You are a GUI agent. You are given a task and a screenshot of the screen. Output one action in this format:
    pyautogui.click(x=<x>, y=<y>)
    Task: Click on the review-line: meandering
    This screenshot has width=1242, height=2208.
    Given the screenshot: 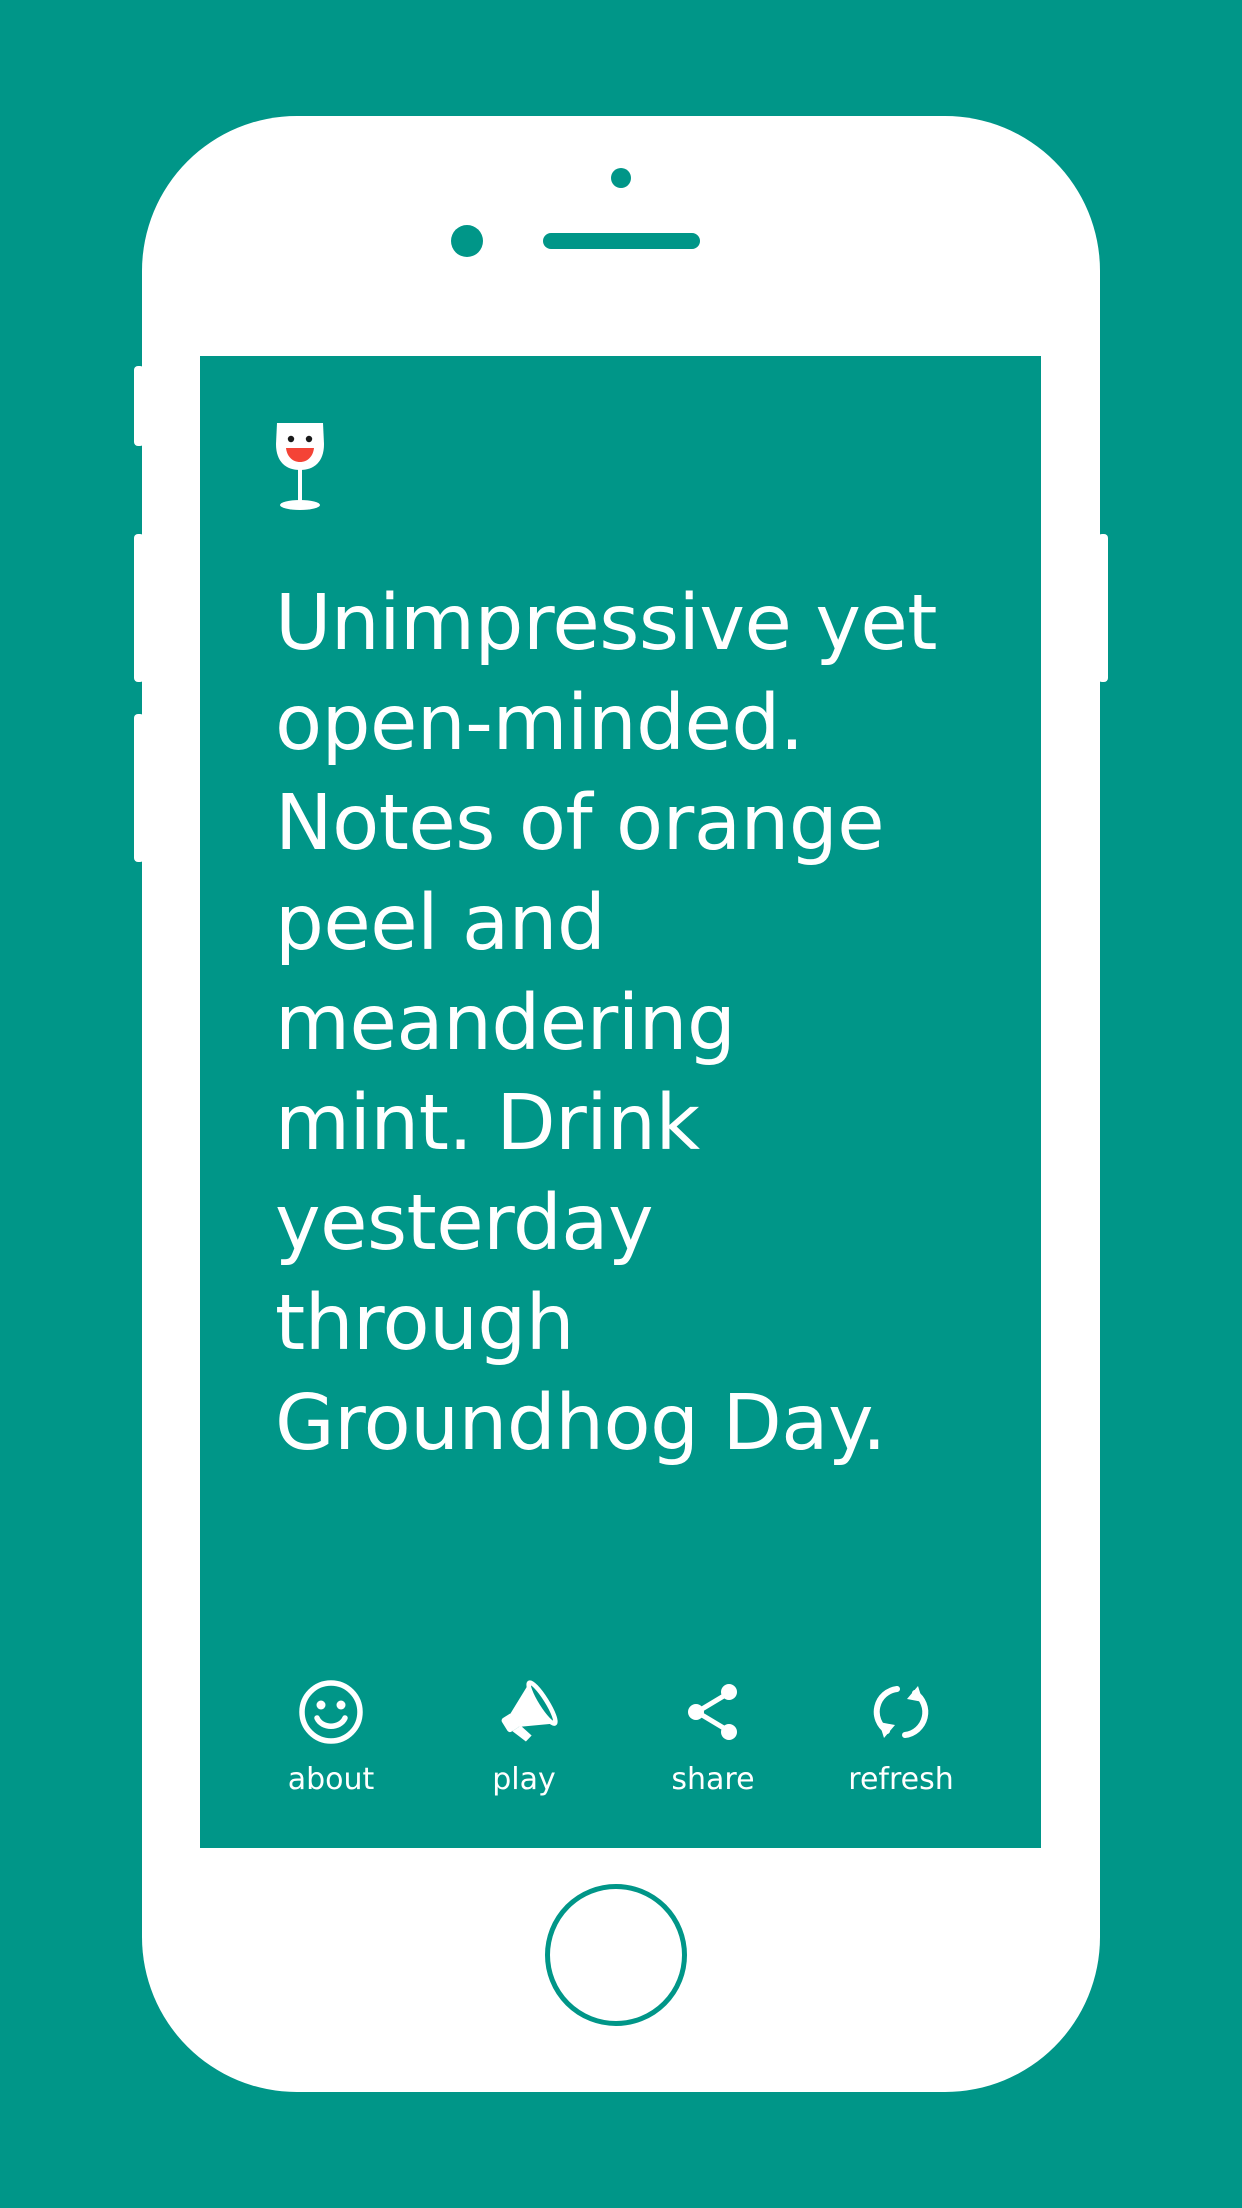 What is the action you would take?
    pyautogui.click(x=505, y=1023)
    